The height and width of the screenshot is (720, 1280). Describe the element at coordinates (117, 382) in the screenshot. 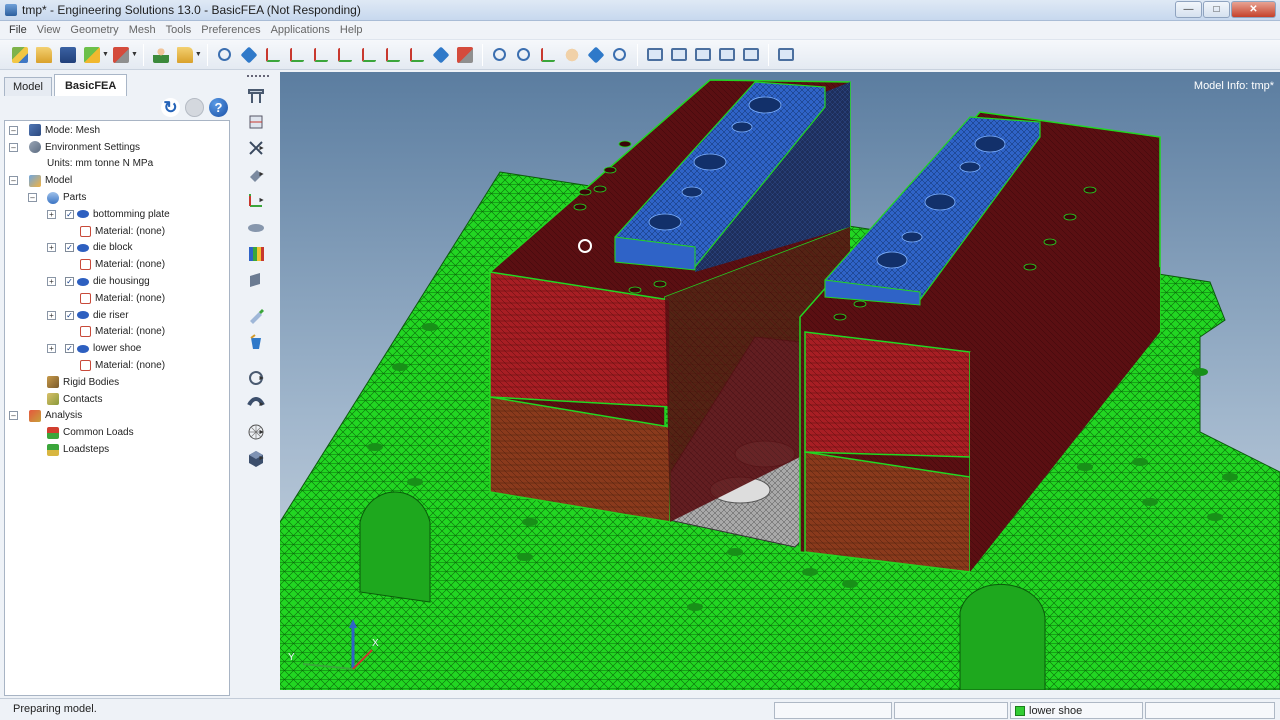

I see `tree-item-rigid-bodies: Rigid Bodies` at that location.